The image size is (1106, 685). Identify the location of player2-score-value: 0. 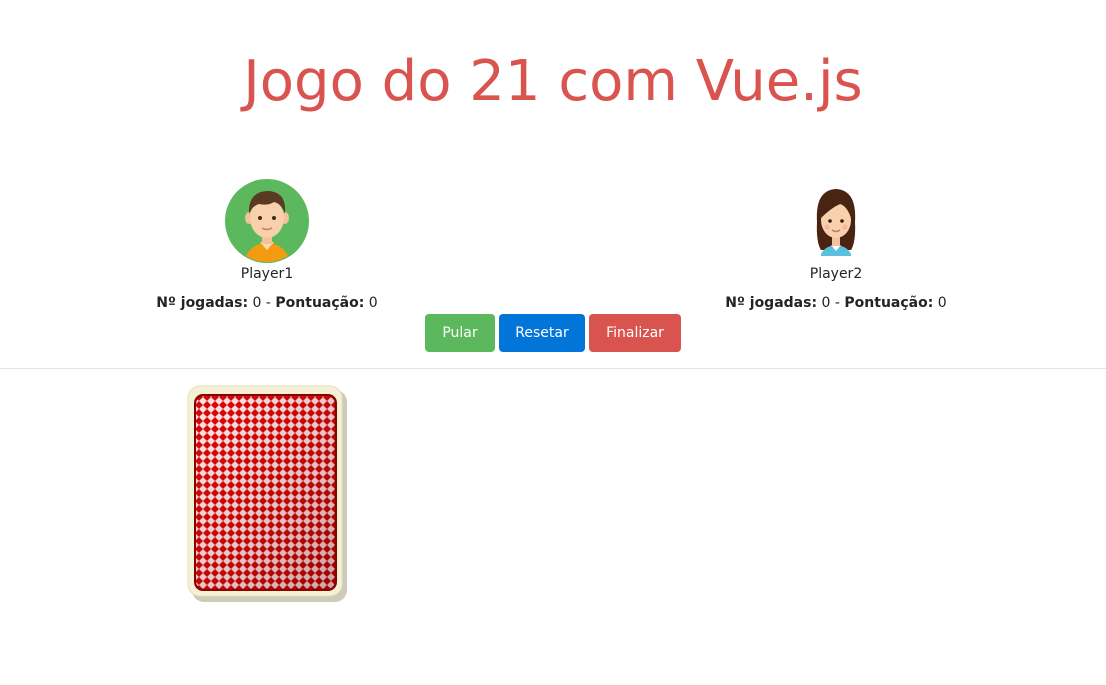
(942, 303).